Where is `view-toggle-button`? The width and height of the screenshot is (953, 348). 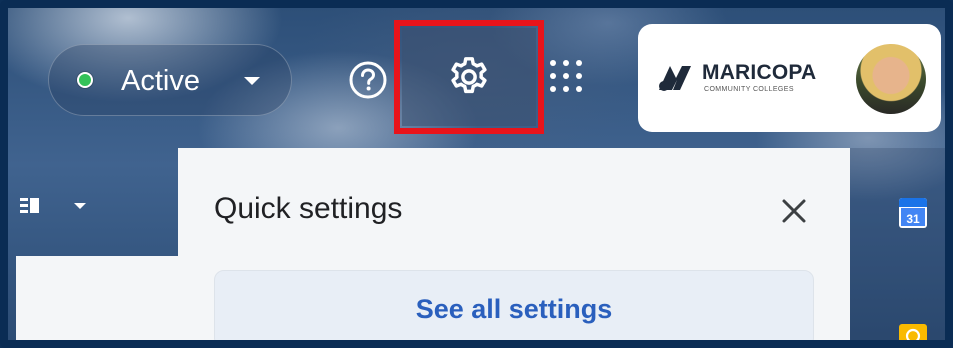
view-toggle-button is located at coordinates (56, 206).